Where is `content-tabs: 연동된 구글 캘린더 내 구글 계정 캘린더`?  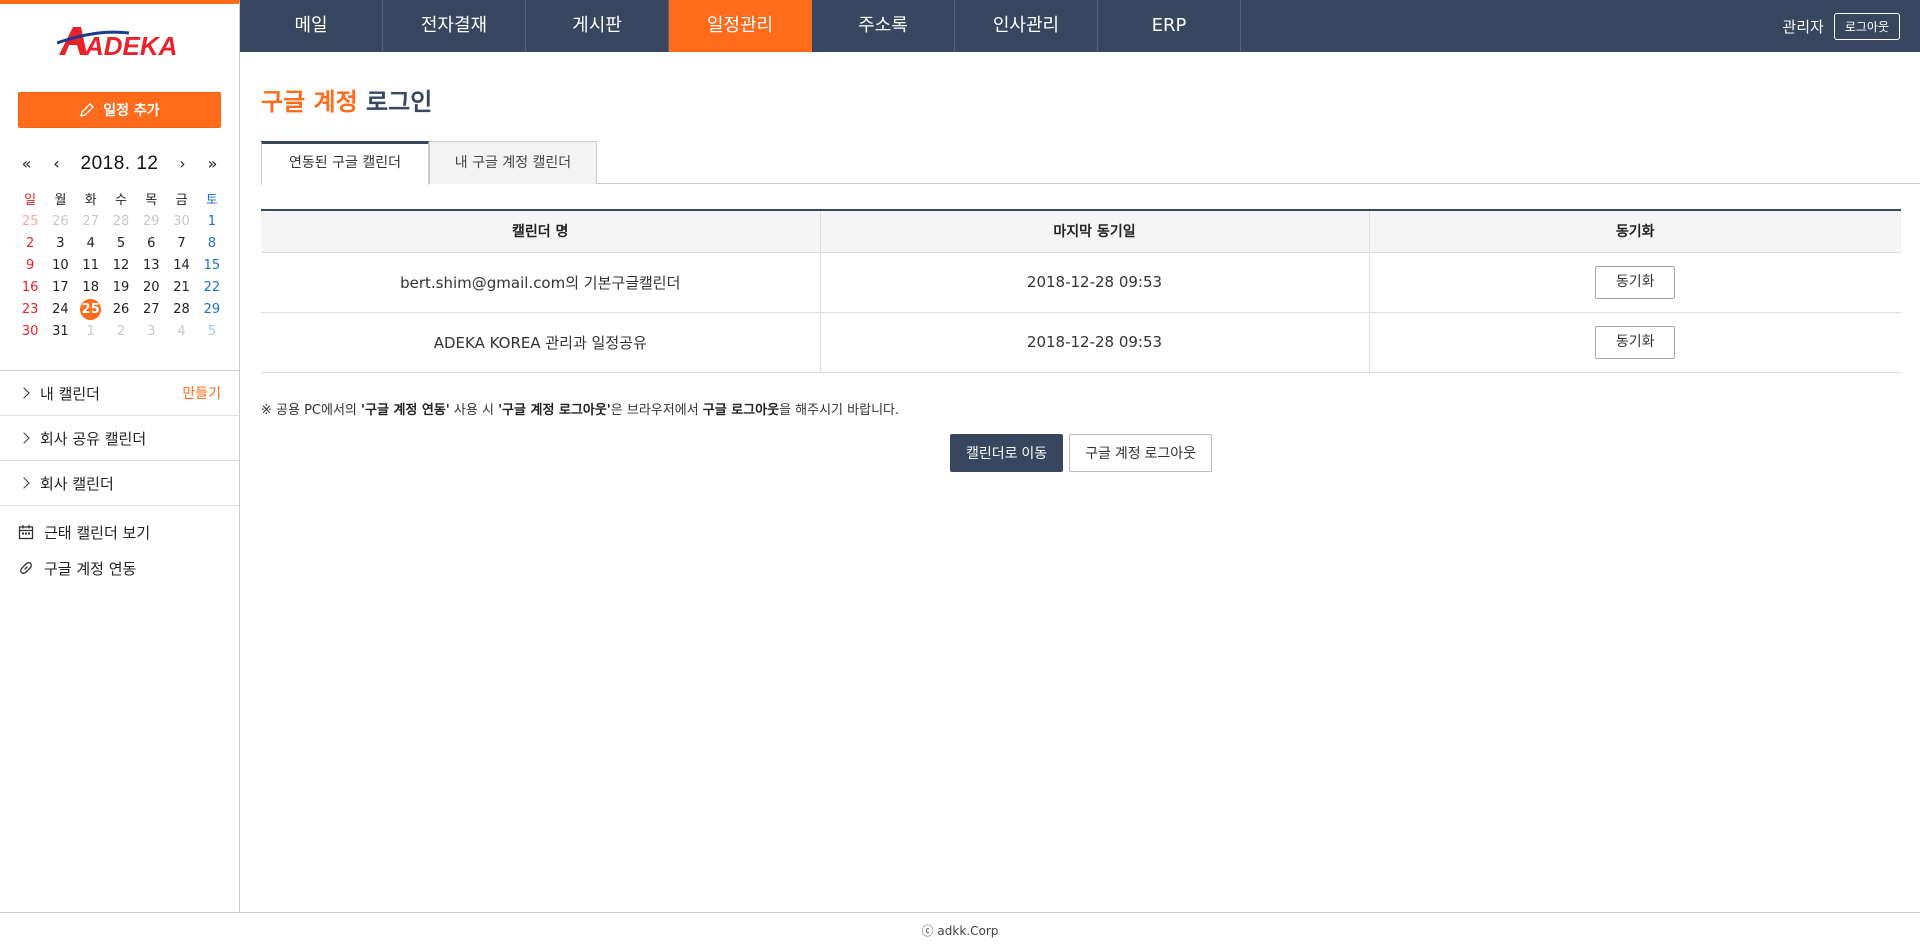 content-tabs: 연동된 구글 캘린더 내 구글 계정 캘린더 is located at coordinates (1090, 163).